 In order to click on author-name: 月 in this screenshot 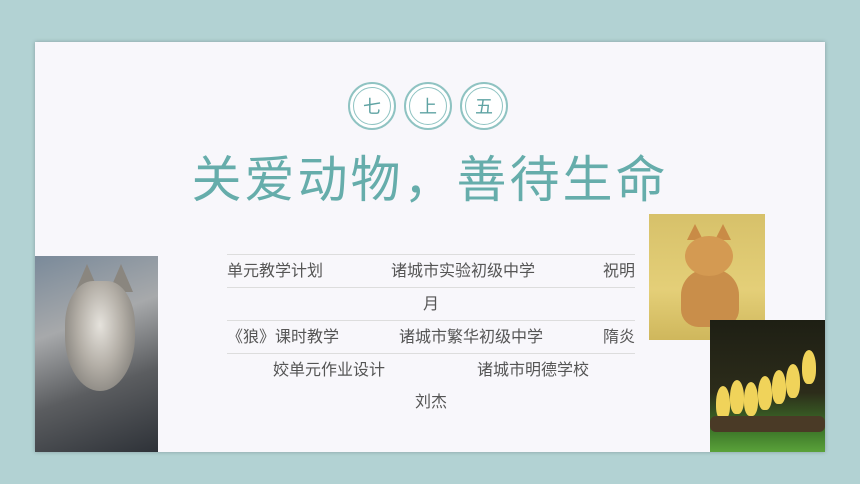, I will do `click(430, 303)`.